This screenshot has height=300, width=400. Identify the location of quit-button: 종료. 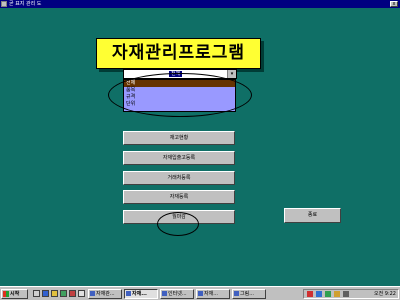
(312, 215).